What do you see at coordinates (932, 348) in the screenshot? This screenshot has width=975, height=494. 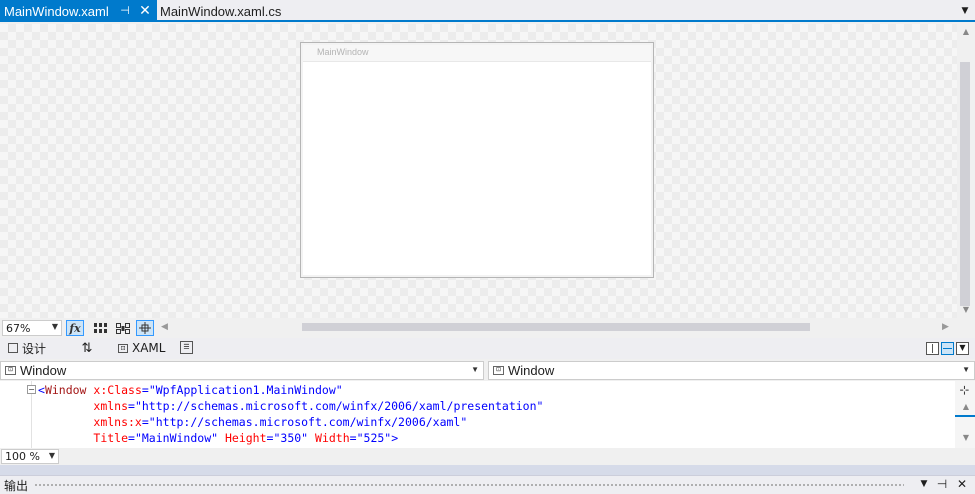 I see `vertical-split-icon` at bounding box center [932, 348].